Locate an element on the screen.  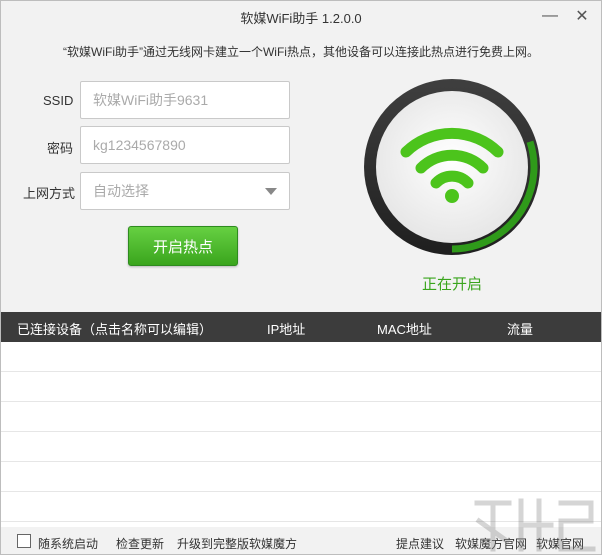
close-button: ✕ is located at coordinates (582, 16).